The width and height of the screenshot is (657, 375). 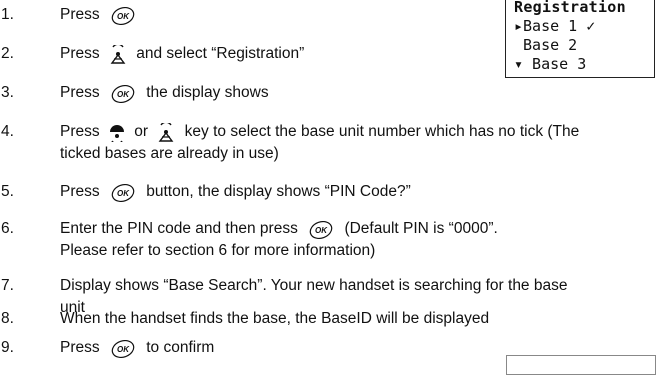 What do you see at coordinates (7, 14) in the screenshot?
I see `step-number: 1.` at bounding box center [7, 14].